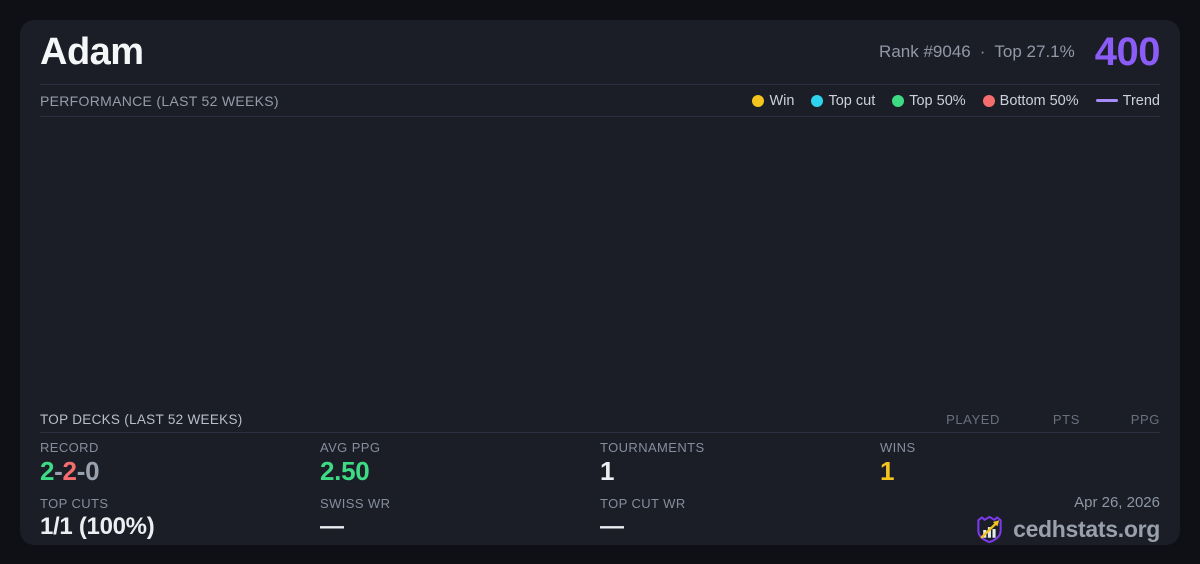  Describe the element at coordinates (460, 461) in the screenshot. I see `stat-avg-ppg: AVG PPG 2.50` at that location.